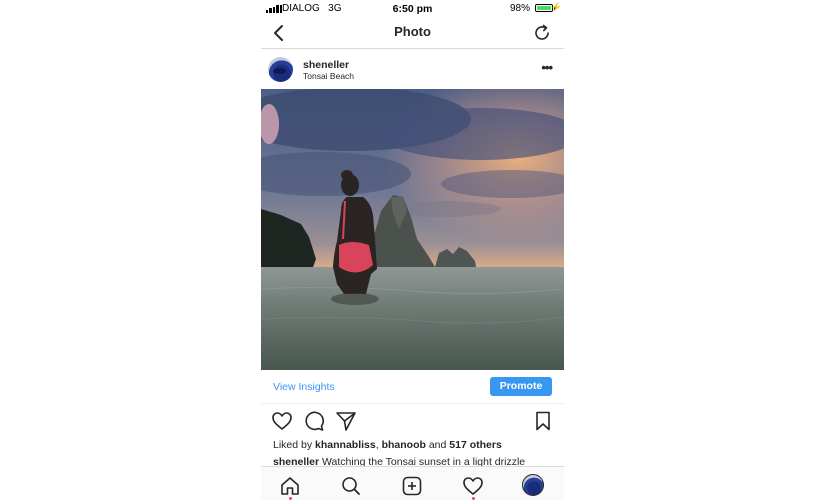  I want to click on activity-heart-icon, so click(473, 486).